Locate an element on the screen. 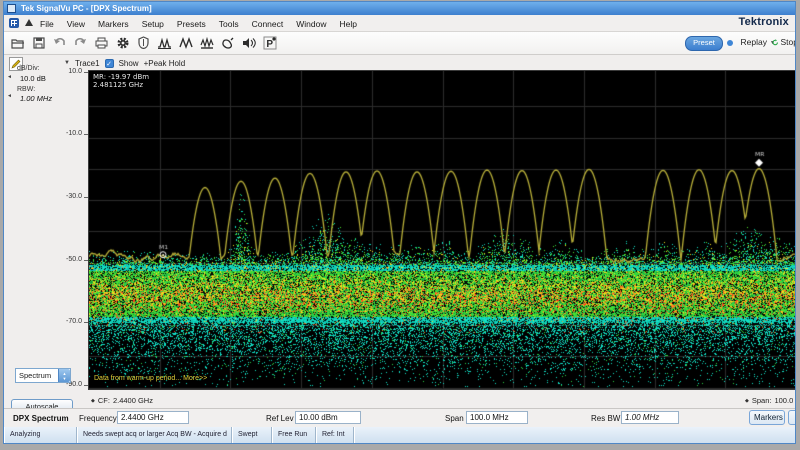  rbw-arrow-icon: ◄ is located at coordinates (9, 96).